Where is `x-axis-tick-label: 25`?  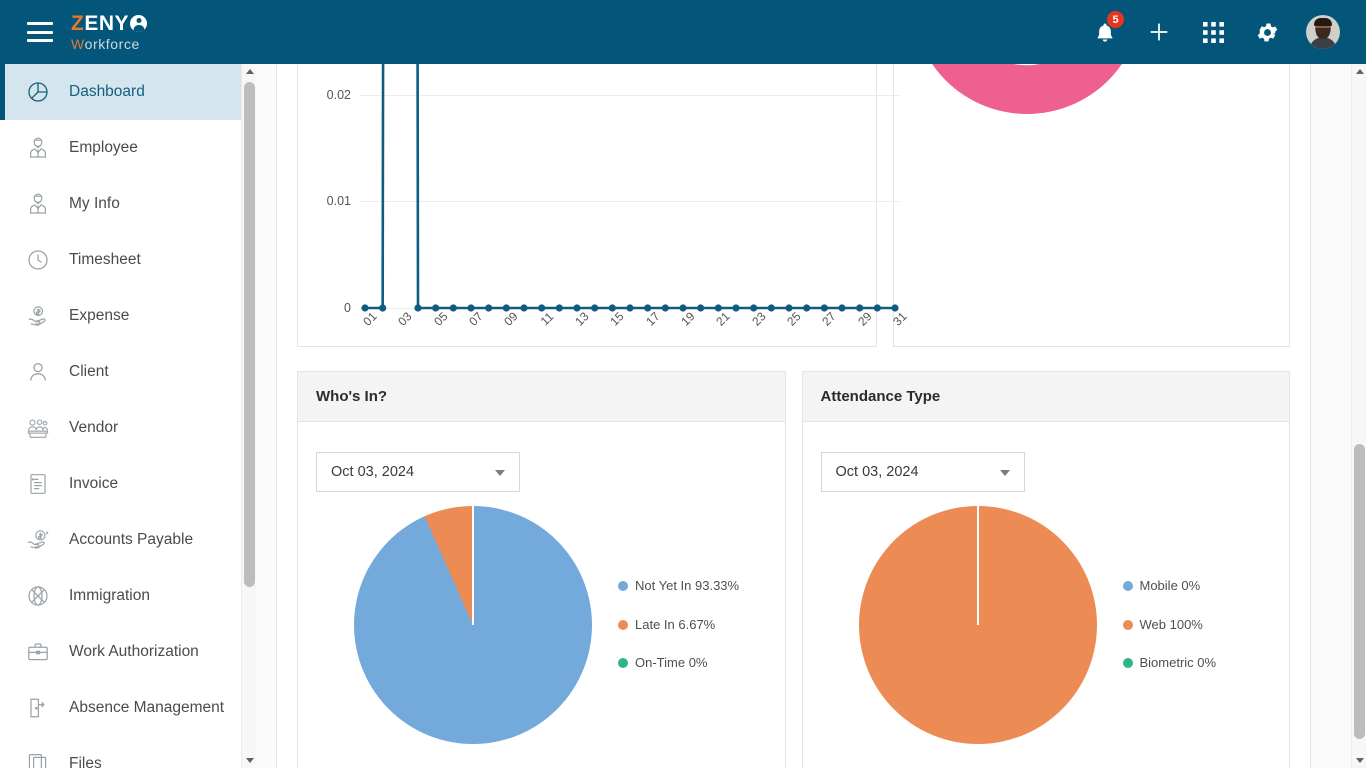 x-axis-tick-label: 25 is located at coordinates (794, 319).